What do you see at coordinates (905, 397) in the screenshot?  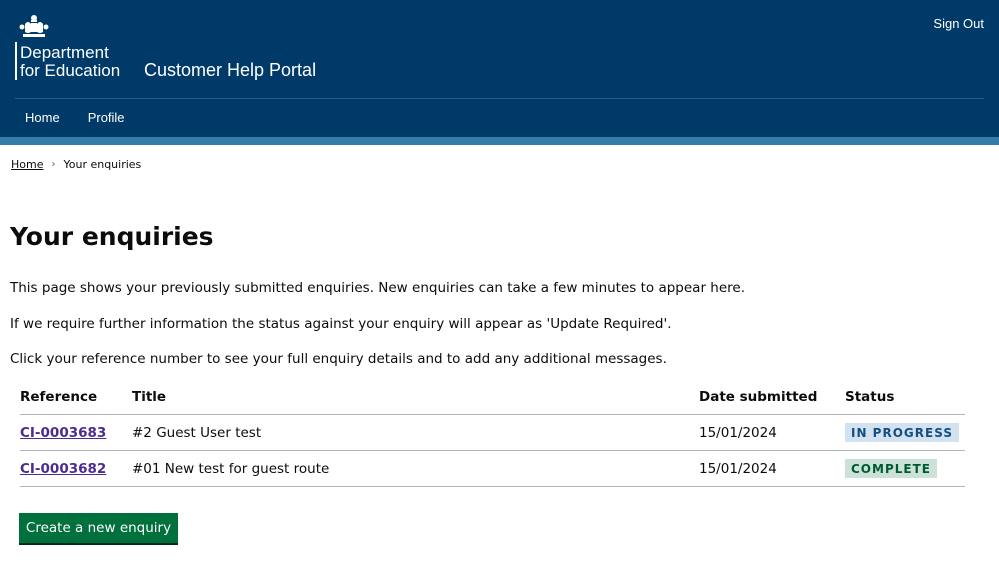 I see `column-header-status: Status` at bounding box center [905, 397].